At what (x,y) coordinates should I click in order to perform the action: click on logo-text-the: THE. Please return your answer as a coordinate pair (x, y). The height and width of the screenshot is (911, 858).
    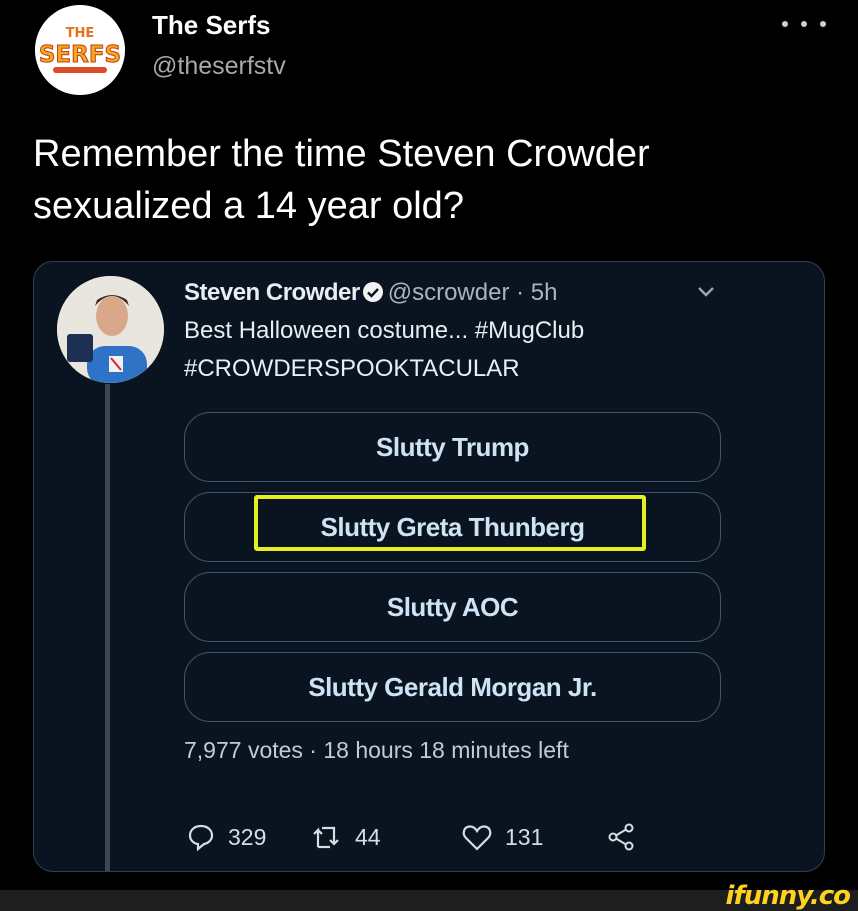
    Looking at the image, I should click on (80, 33).